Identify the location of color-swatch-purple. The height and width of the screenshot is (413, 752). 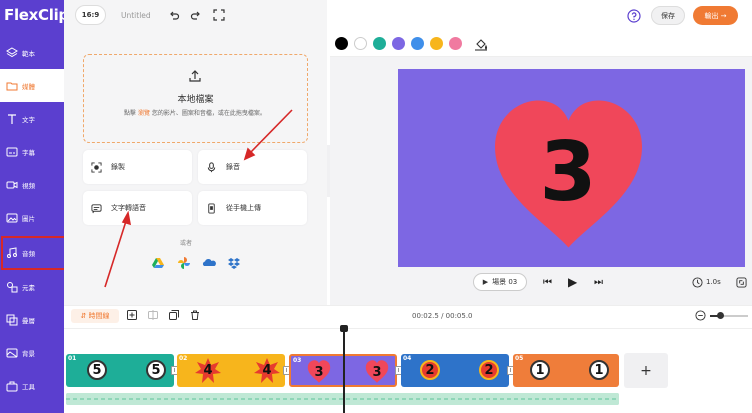
(398, 43).